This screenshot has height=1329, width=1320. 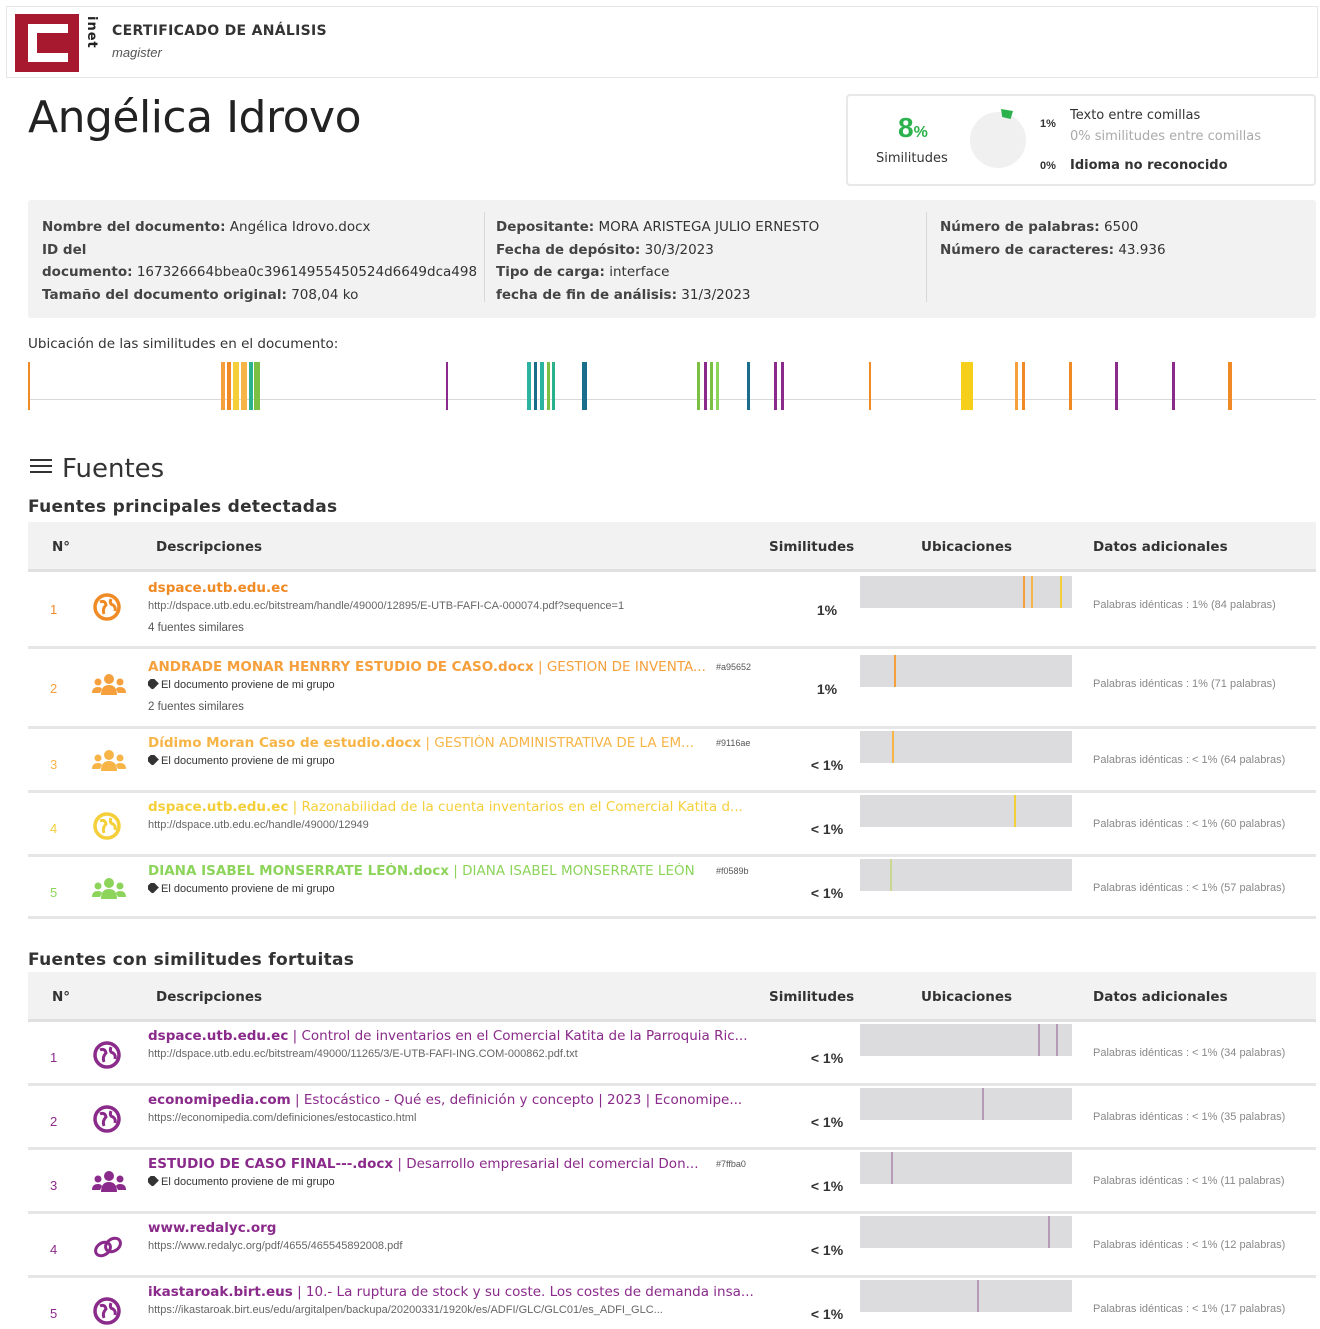 I want to click on row-number: 3, so click(x=54, y=1185).